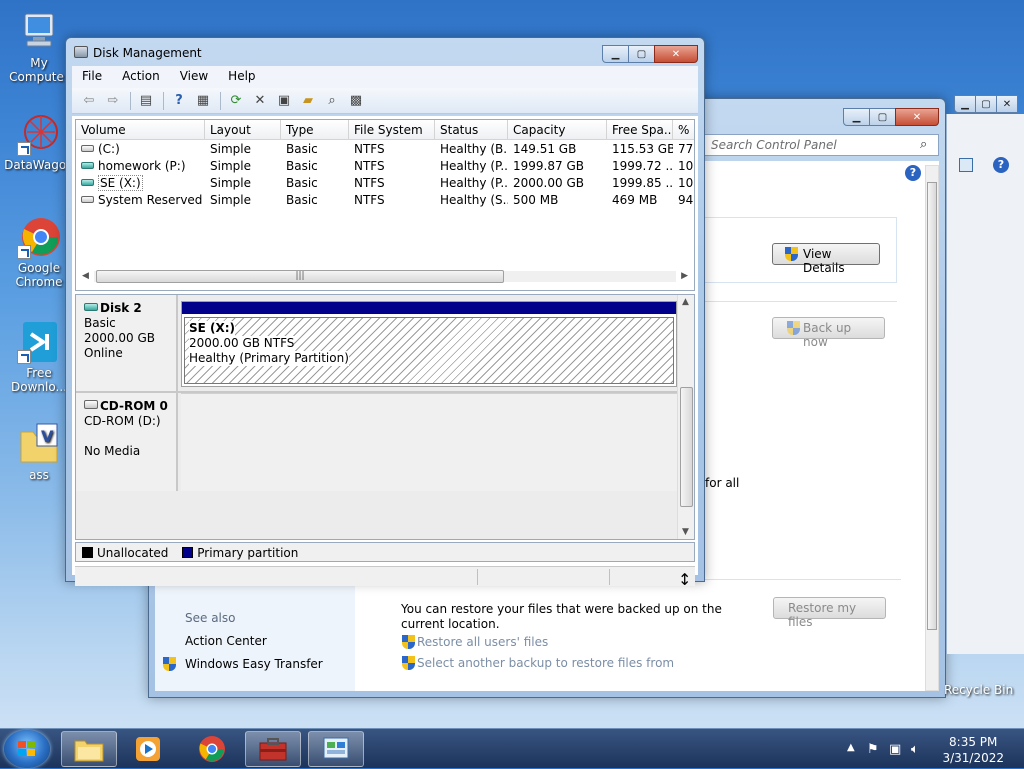 This screenshot has height=769, width=1024. Describe the element at coordinates (147, 53) in the screenshot. I see `window-title: Disk Management` at that location.